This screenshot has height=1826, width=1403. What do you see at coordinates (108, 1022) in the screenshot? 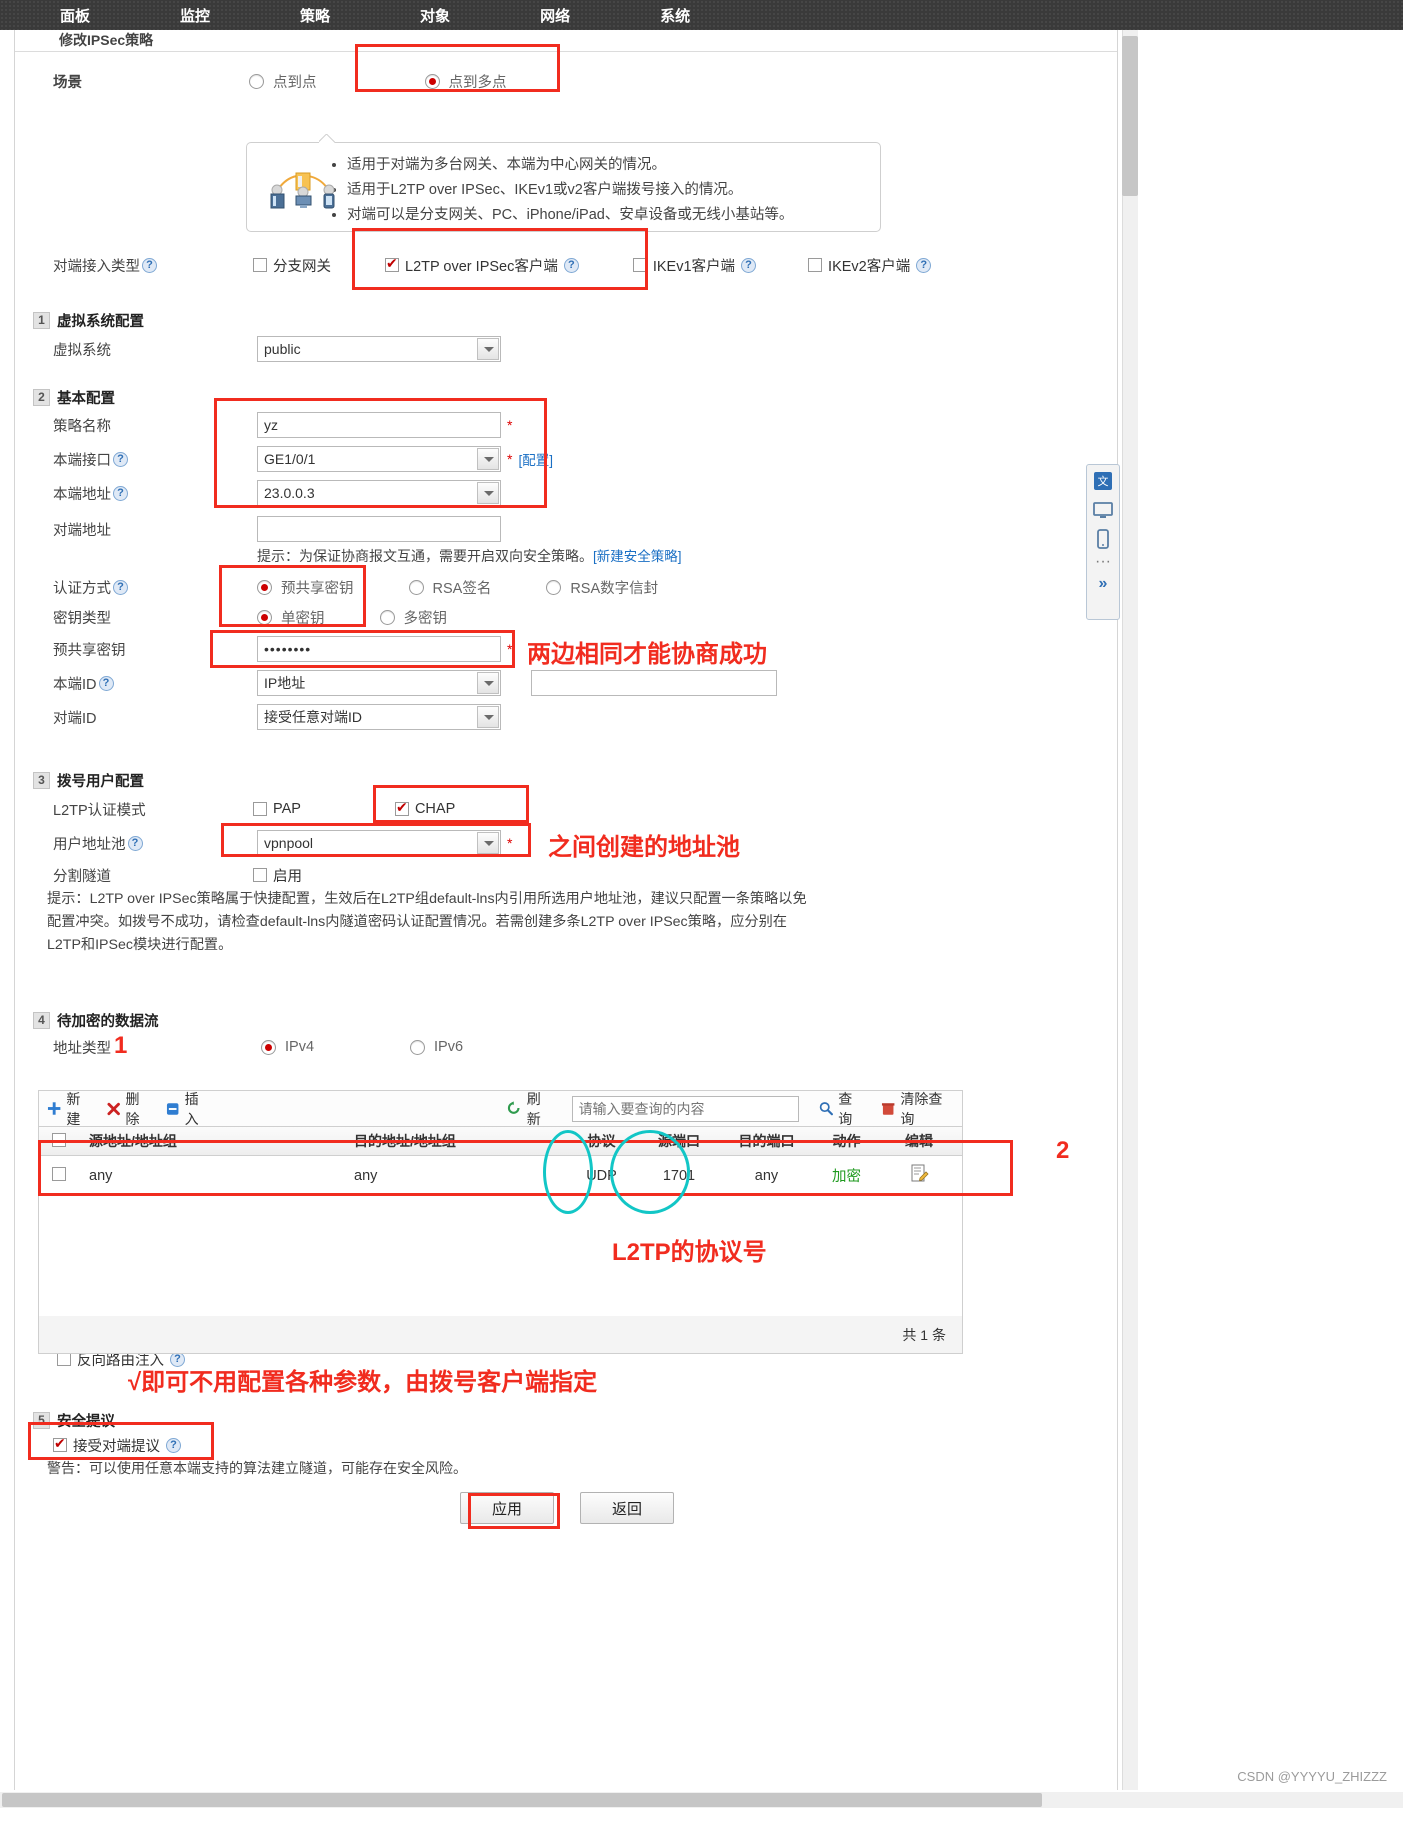
I see `section-title: 待加密的数据流` at bounding box center [108, 1022].